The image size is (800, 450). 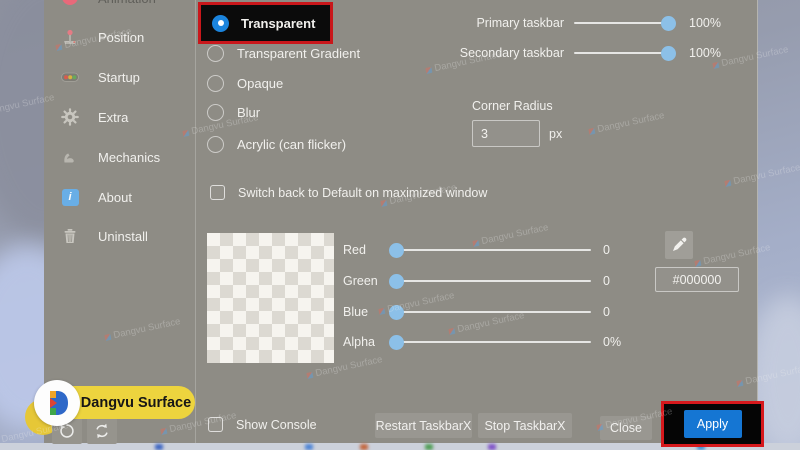 I want to click on refresh-icon, so click(x=102, y=431).